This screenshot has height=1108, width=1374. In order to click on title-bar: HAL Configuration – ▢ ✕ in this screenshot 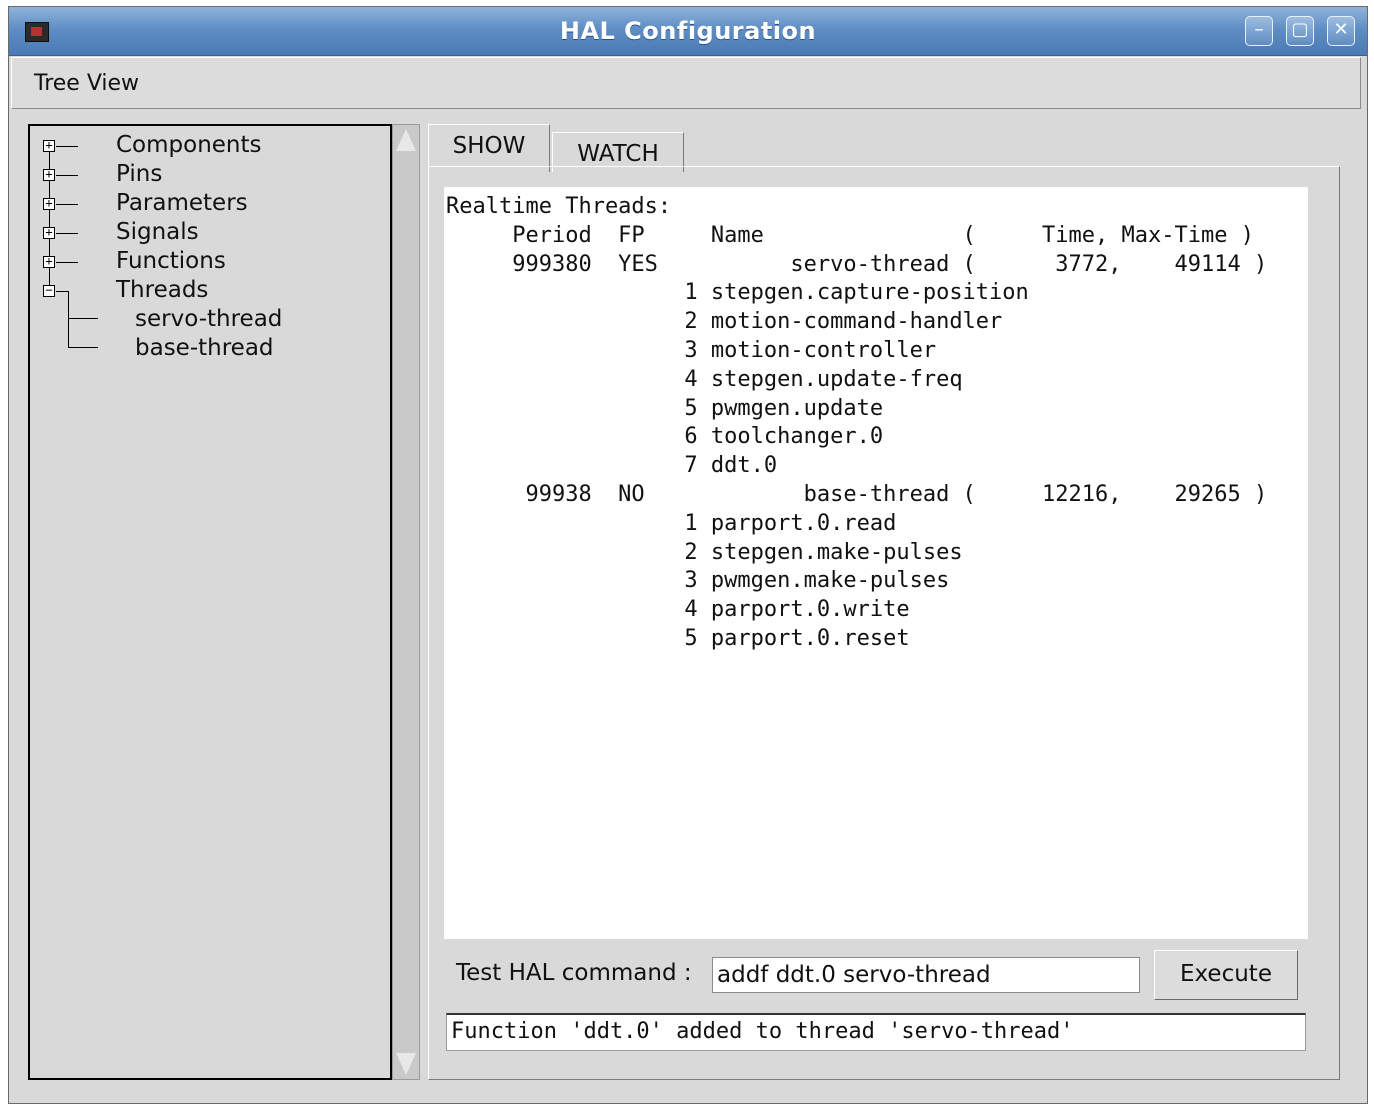, I will do `click(688, 31)`.